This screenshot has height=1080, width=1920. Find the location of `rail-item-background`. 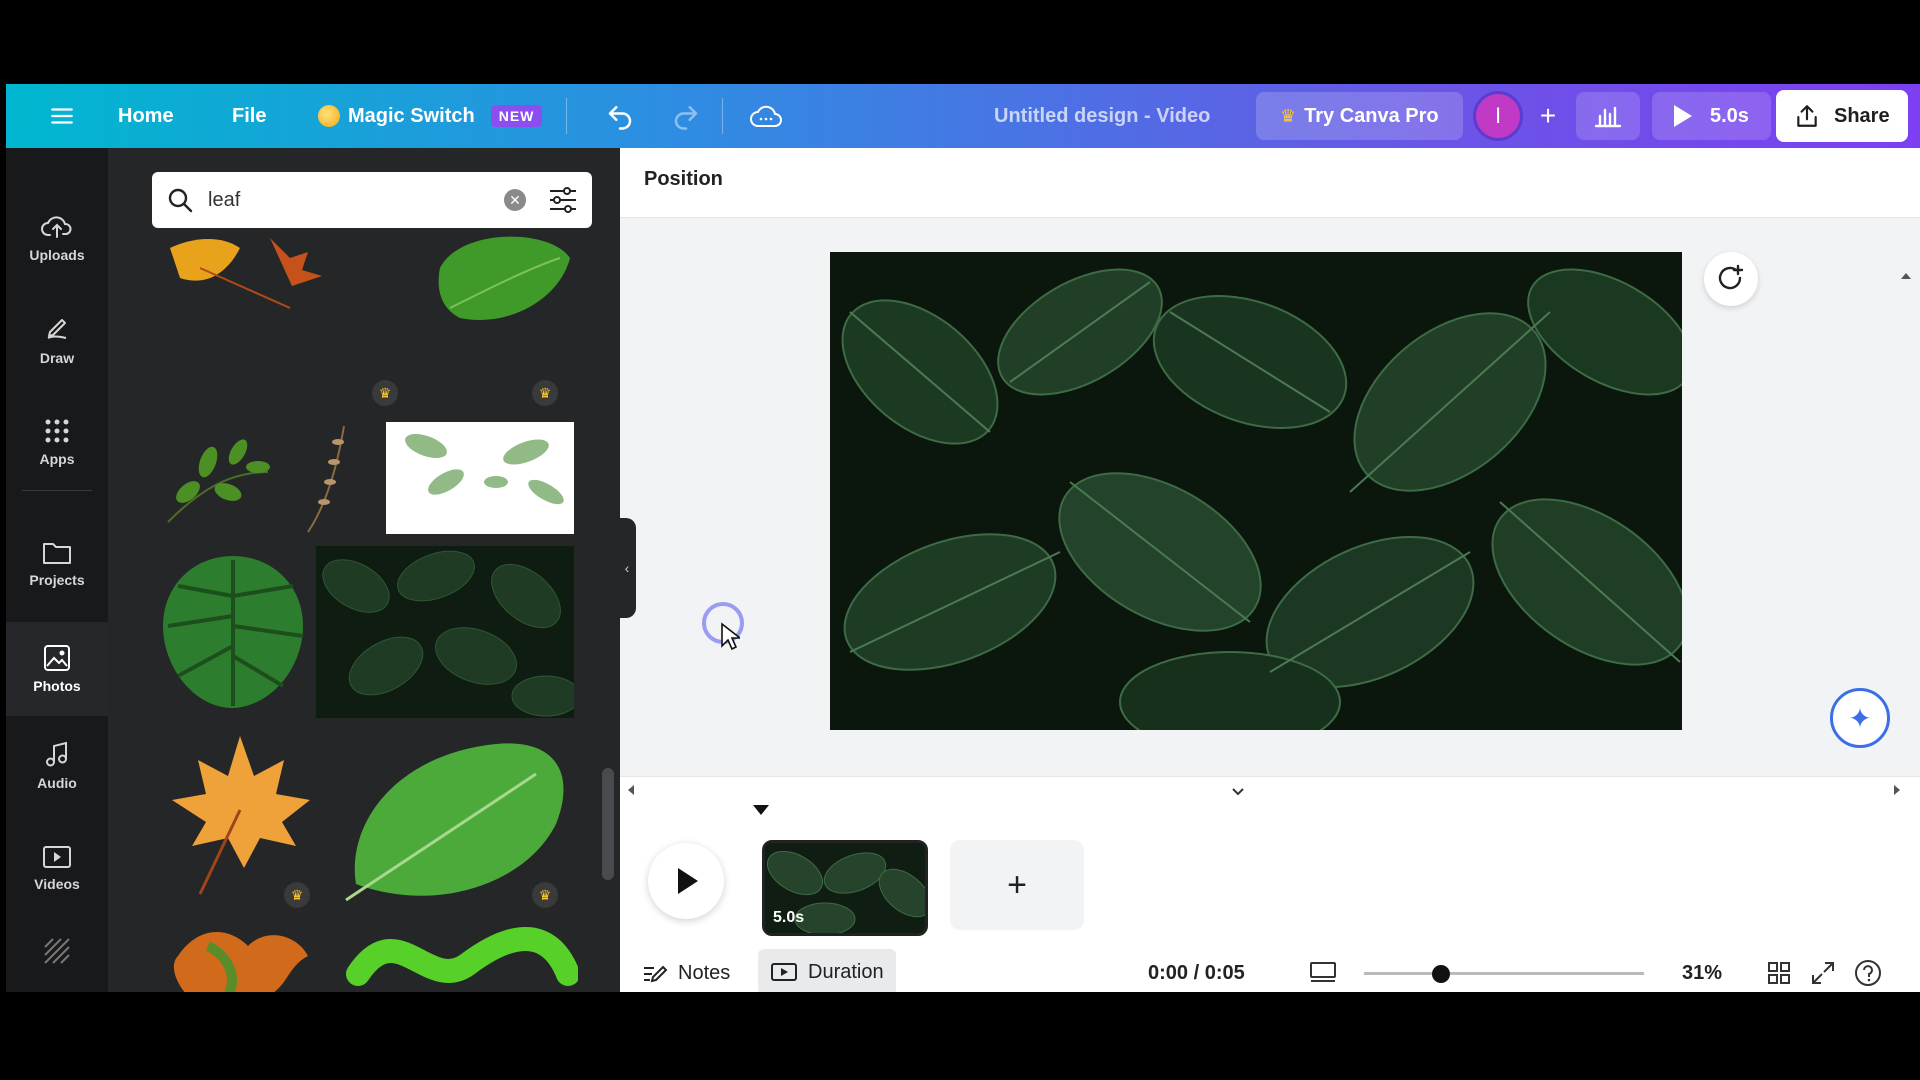

rail-item-background is located at coordinates (57, 954).